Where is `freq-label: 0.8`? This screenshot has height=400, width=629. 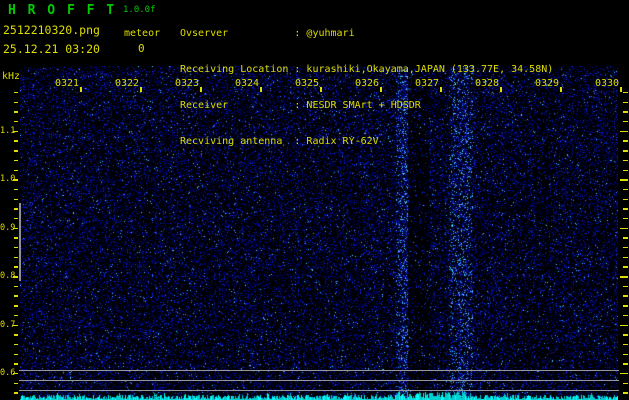
freq-label: 0.8 is located at coordinates (8, 276).